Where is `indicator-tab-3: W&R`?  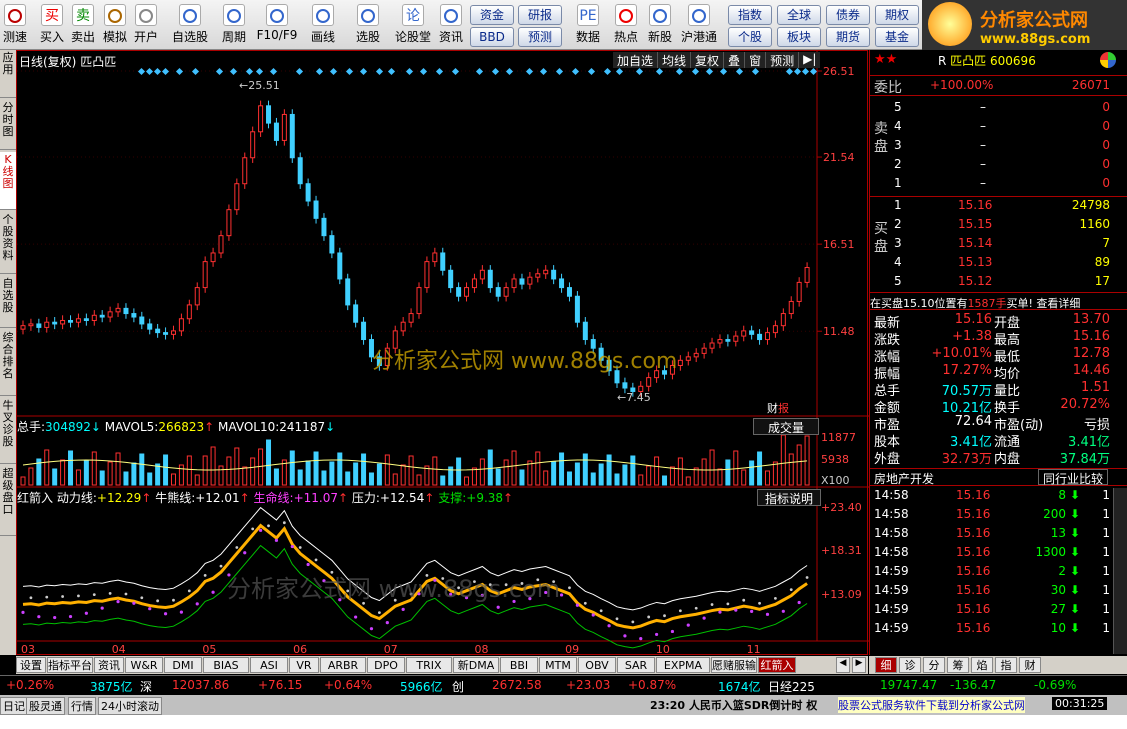
indicator-tab-3: W&R is located at coordinates (144, 665).